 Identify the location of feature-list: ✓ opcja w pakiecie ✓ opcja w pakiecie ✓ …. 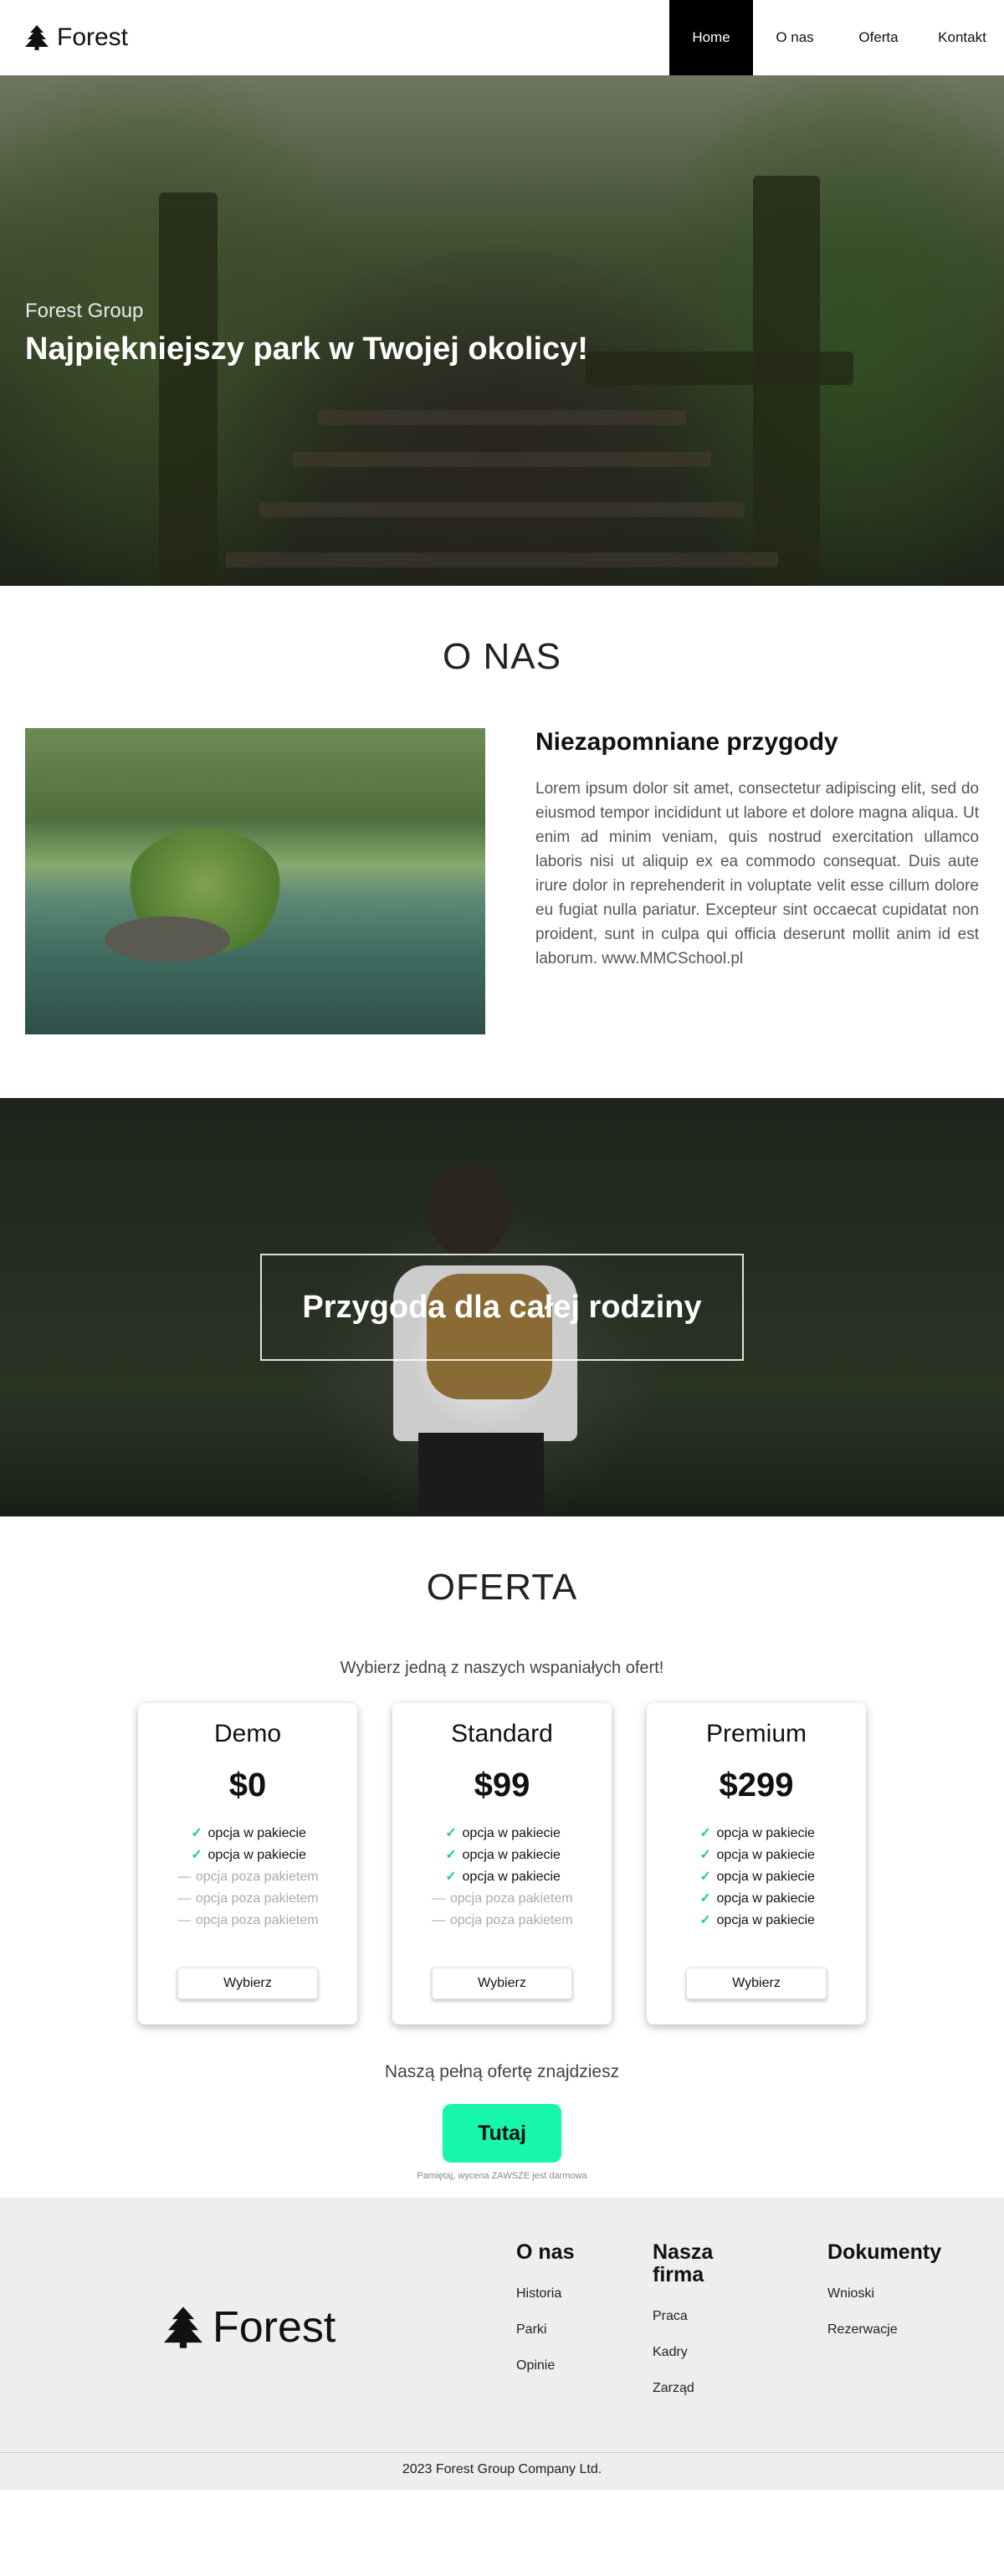
(756, 1877).